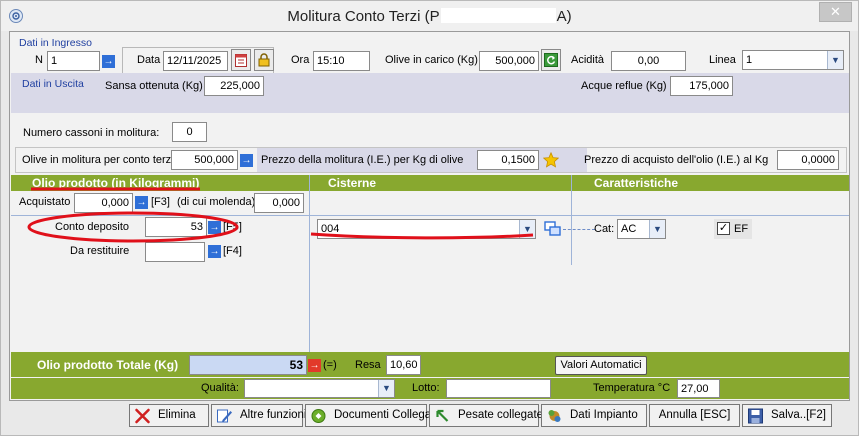 Image resolution: width=859 pixels, height=437 pixels. I want to click on elimina-button: Elimina, so click(169, 415).